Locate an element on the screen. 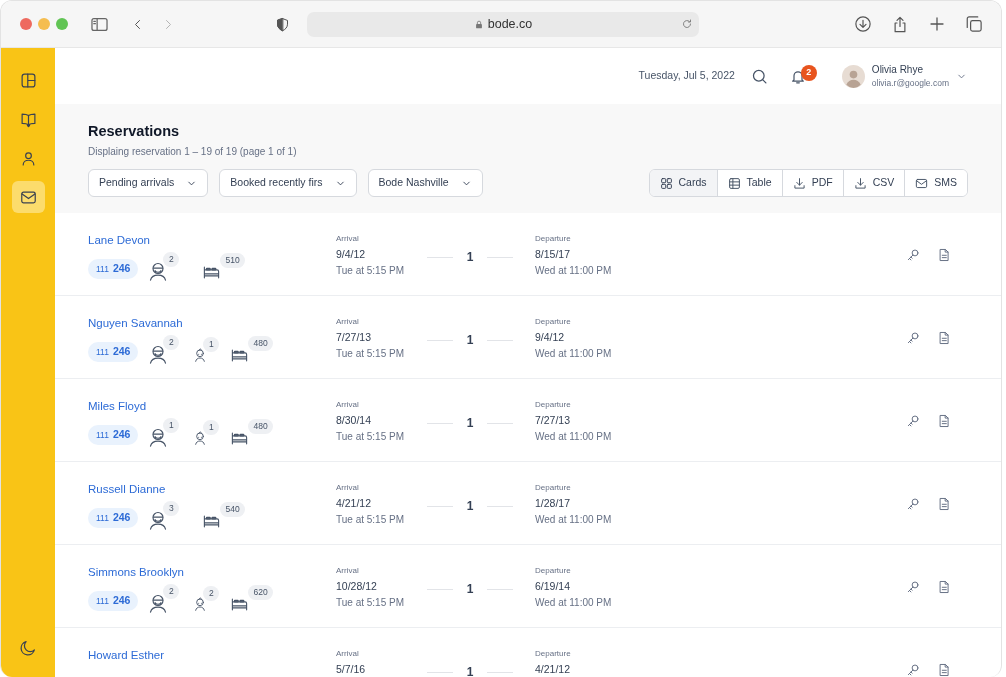 This screenshot has width=1006, height=677. close-window-button is located at coordinates (26, 24).